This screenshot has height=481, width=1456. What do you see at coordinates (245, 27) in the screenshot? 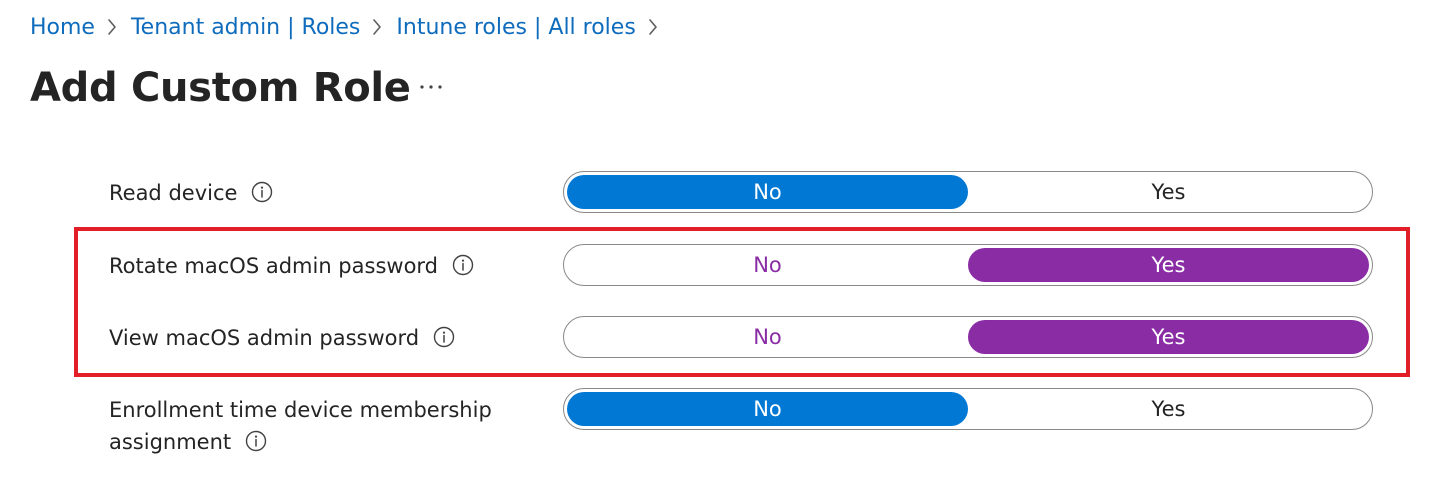
I see `breadcrumb-tenant-admin-roles: Tenant admin | Roles` at bounding box center [245, 27].